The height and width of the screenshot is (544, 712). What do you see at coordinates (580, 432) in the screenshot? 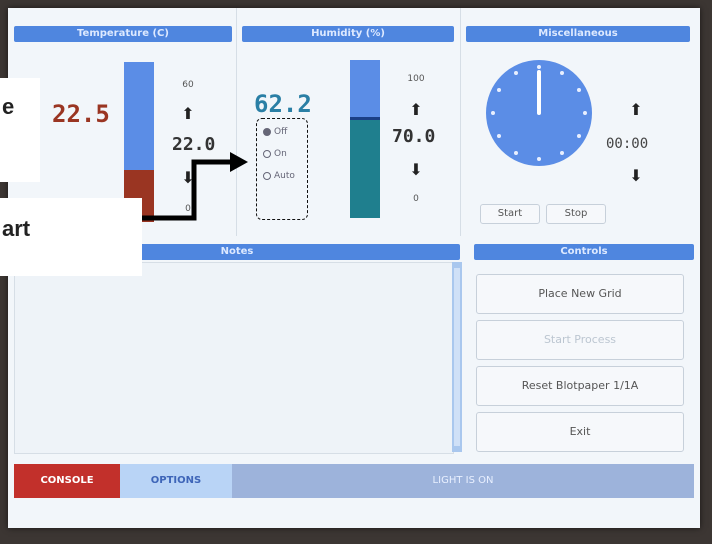
I see `exit-button: Exit` at bounding box center [580, 432].